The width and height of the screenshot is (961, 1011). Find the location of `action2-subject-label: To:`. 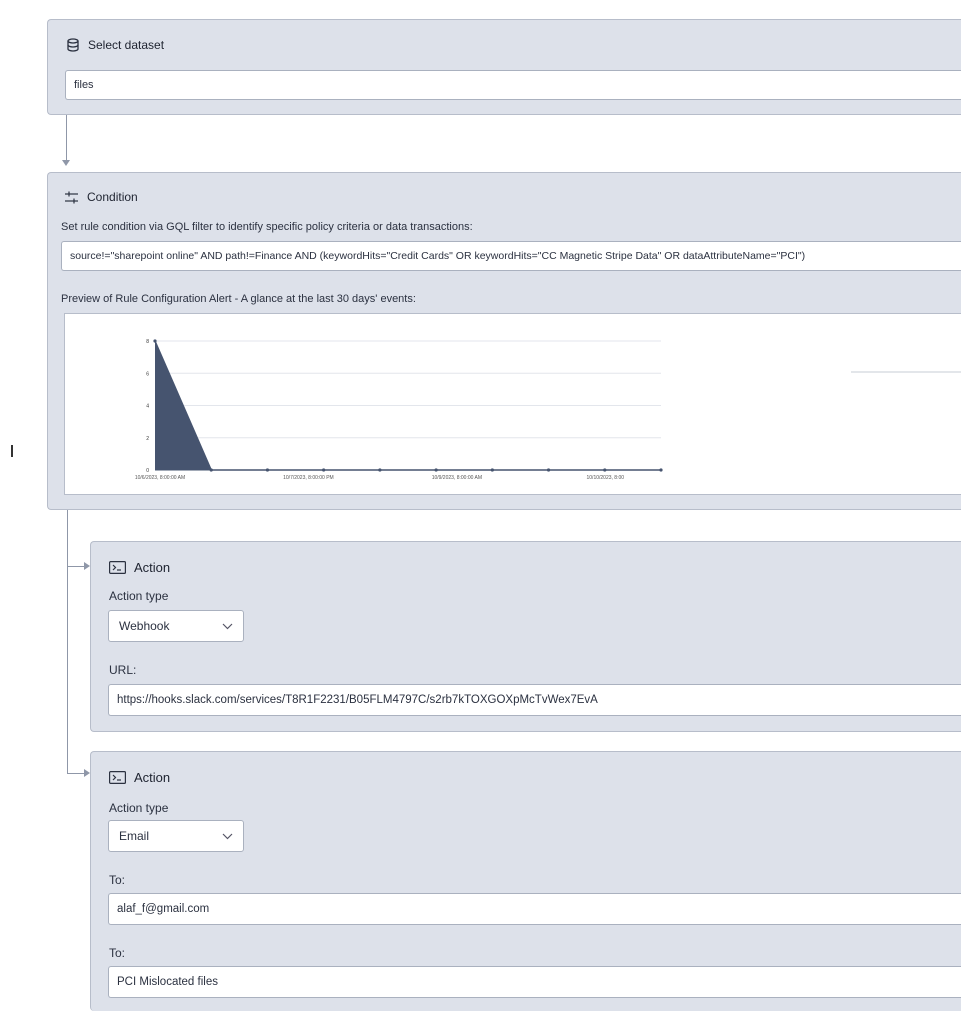

action2-subject-label: To: is located at coordinates (117, 953).